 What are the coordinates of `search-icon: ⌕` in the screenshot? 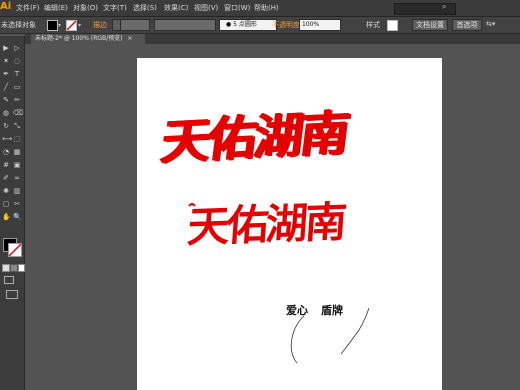 It's located at (447, 7).